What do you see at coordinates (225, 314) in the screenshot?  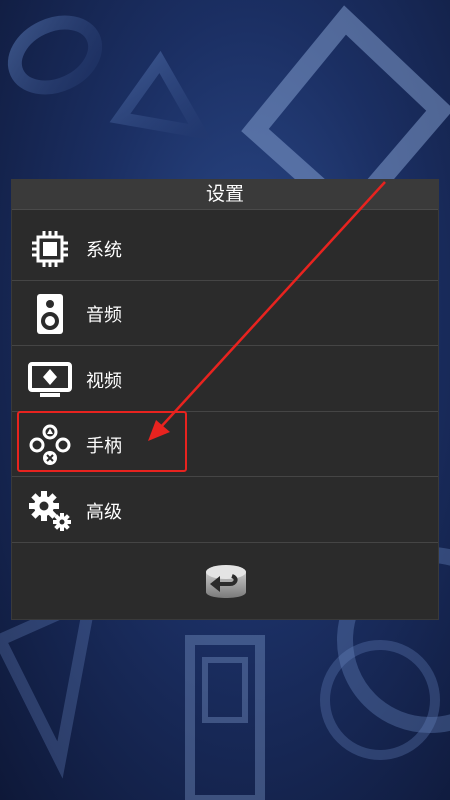 I see `menu-item-audio: 音频` at bounding box center [225, 314].